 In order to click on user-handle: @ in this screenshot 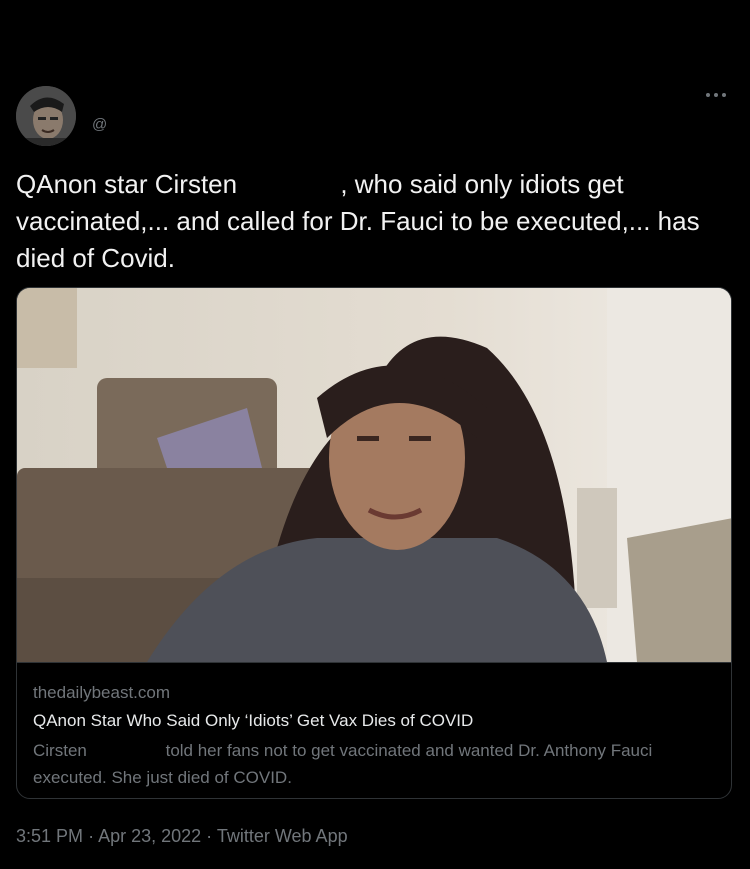, I will do `click(99, 124)`.